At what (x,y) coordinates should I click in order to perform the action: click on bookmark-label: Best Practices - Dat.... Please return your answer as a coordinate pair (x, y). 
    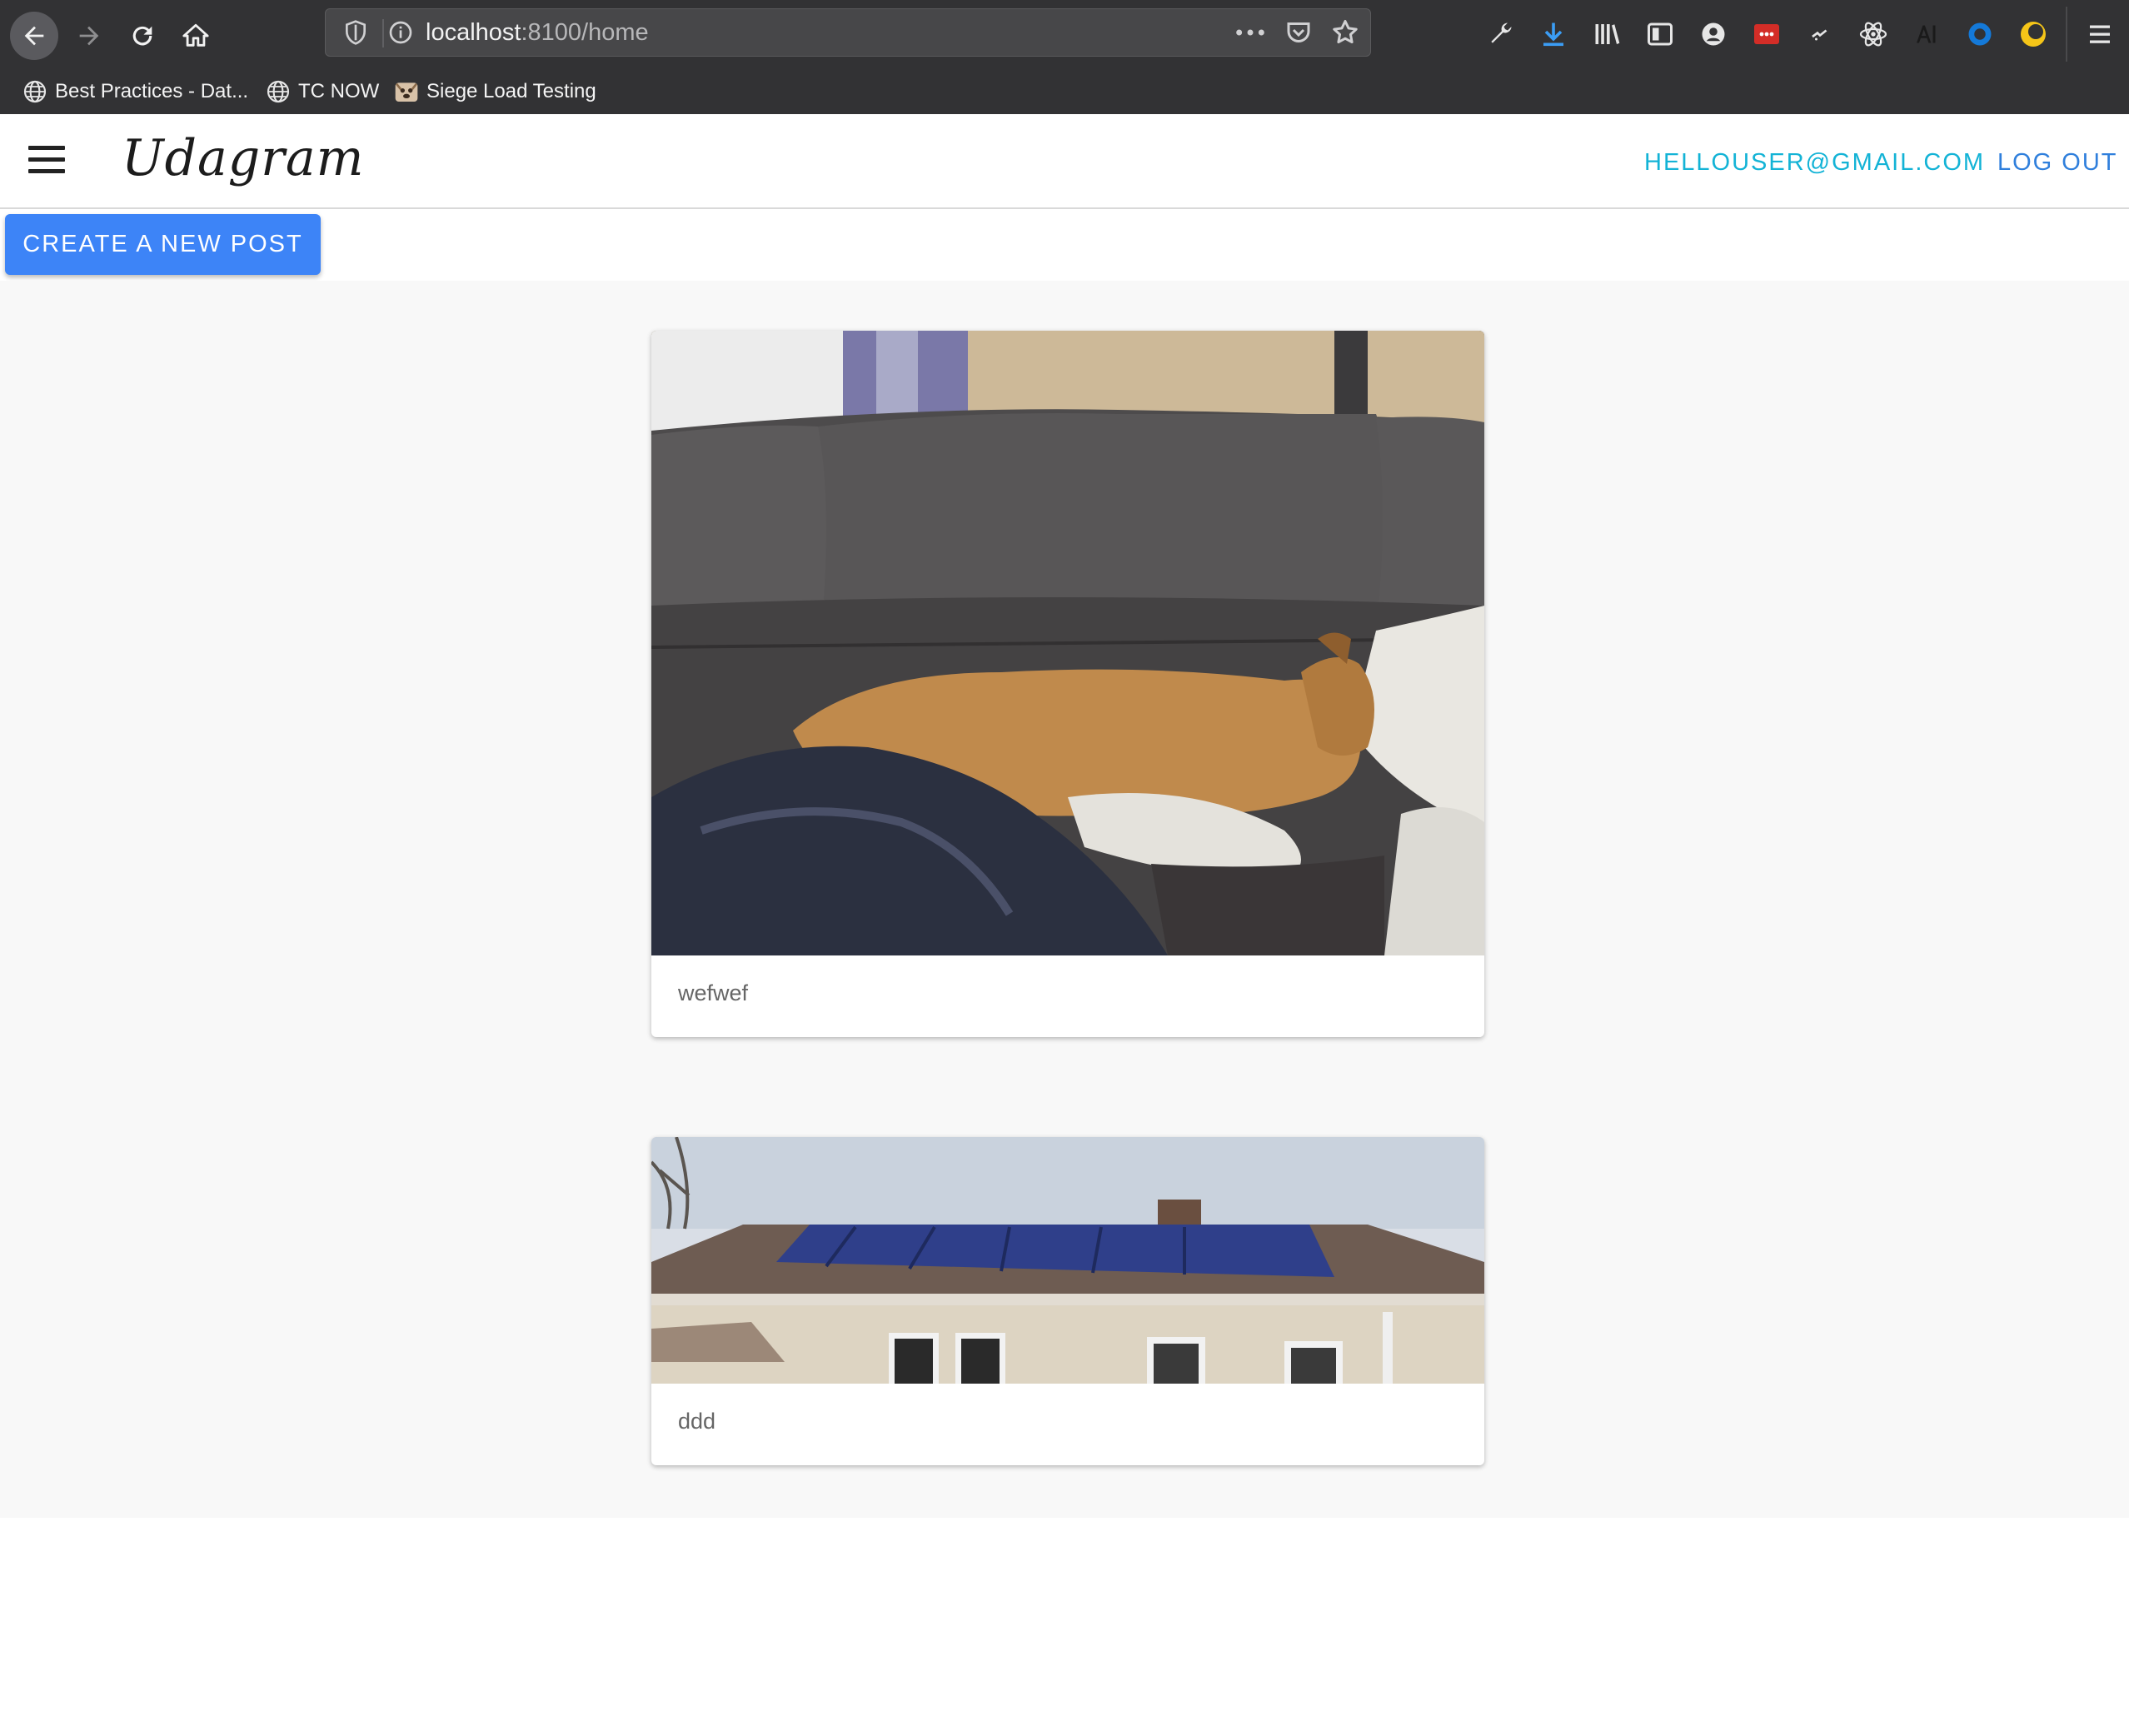
    Looking at the image, I should click on (152, 91).